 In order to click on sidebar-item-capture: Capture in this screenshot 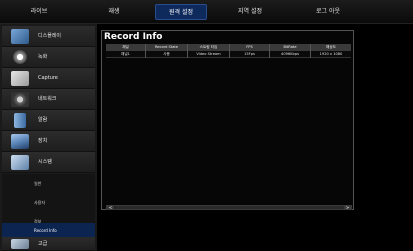, I will do `click(48, 78)`.